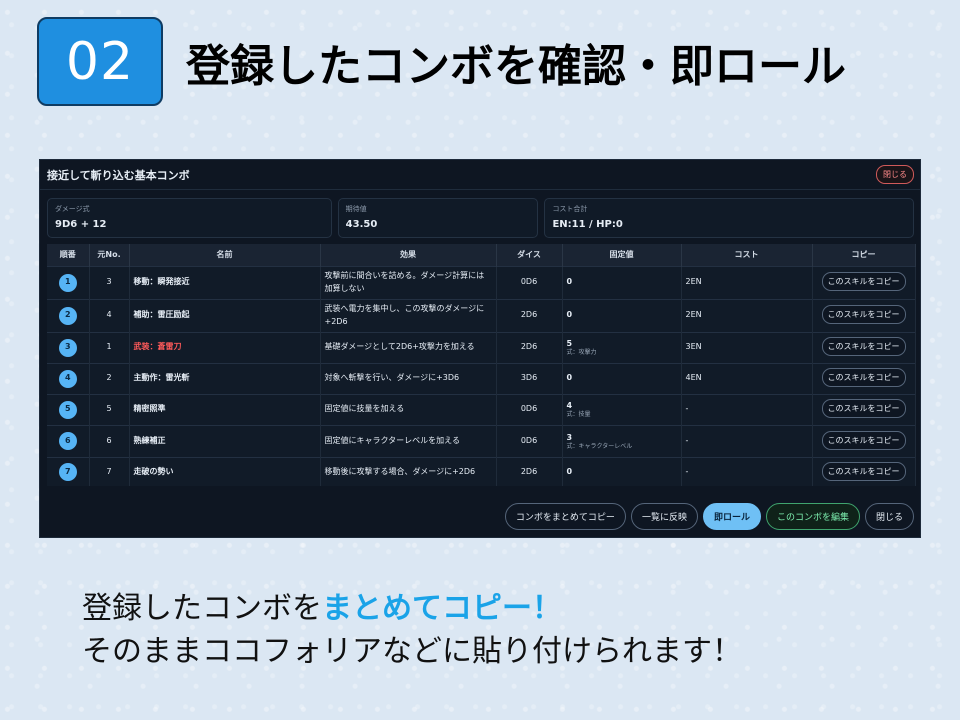 Image resolution: width=960 pixels, height=720 pixels. Describe the element at coordinates (864, 255) in the screenshot. I see `column-header: コピー` at that location.